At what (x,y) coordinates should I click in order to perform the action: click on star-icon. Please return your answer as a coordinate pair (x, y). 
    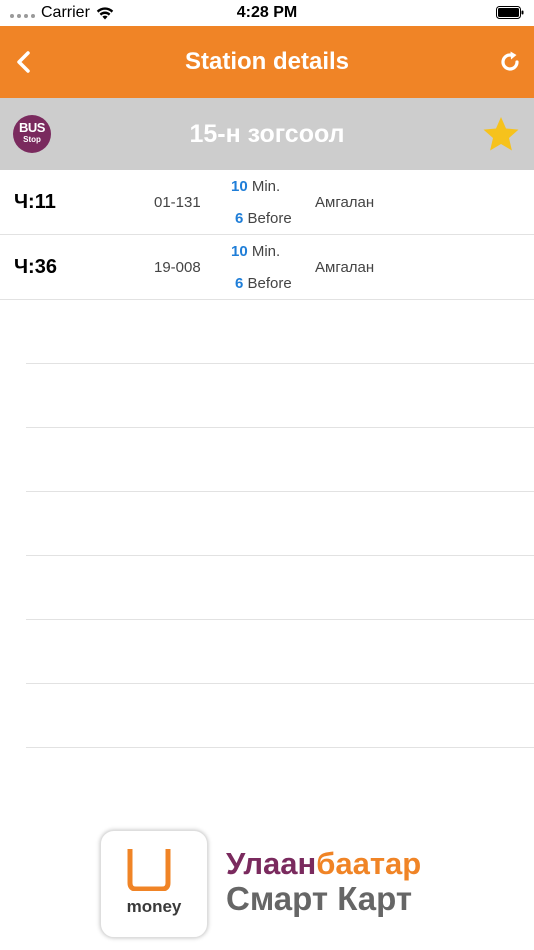
    Looking at the image, I should click on (501, 134).